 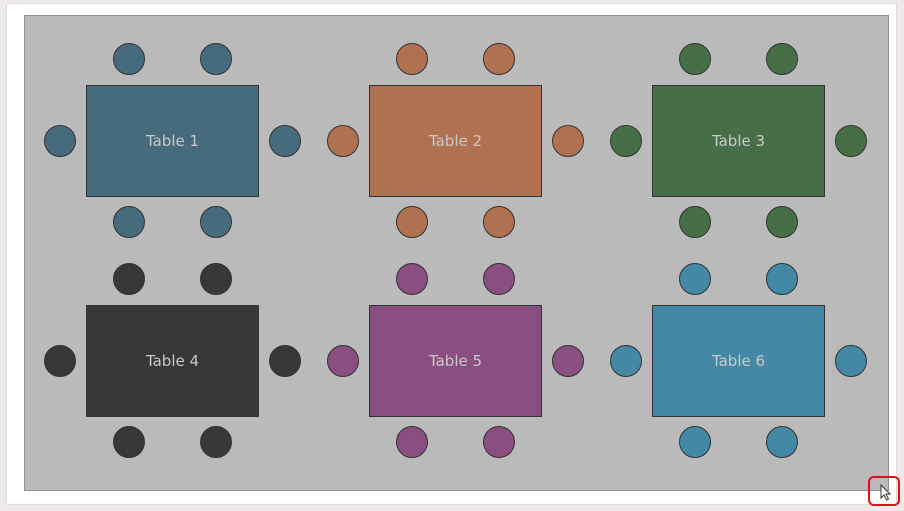 I want to click on table-6: Table 6, so click(x=738, y=361).